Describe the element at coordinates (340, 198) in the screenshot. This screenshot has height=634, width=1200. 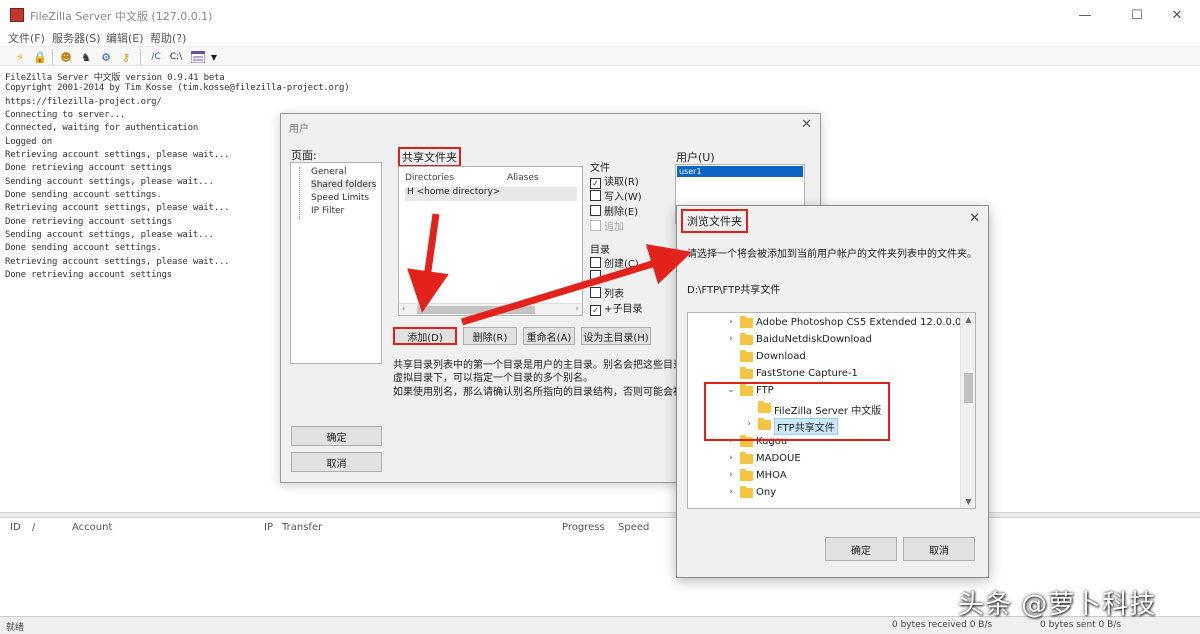
I see `page-speed-limits: Speed Limits` at that location.